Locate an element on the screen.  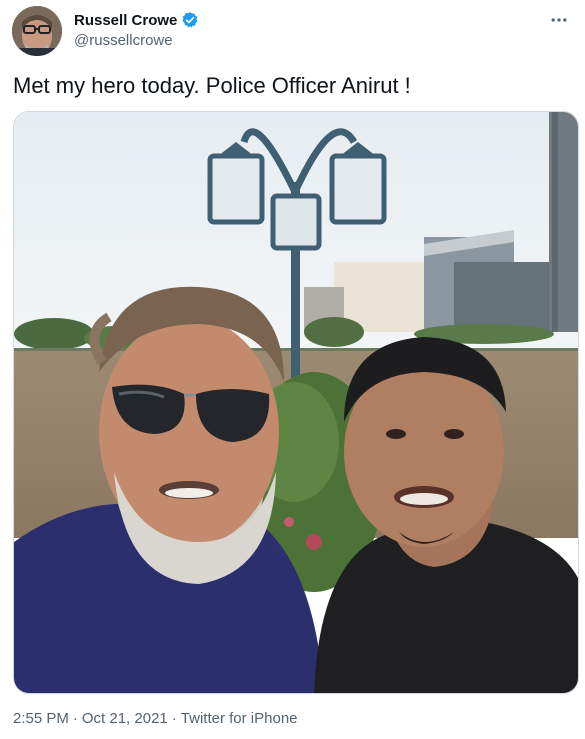
tweet-time: 2:55 PM is located at coordinates (41, 718).